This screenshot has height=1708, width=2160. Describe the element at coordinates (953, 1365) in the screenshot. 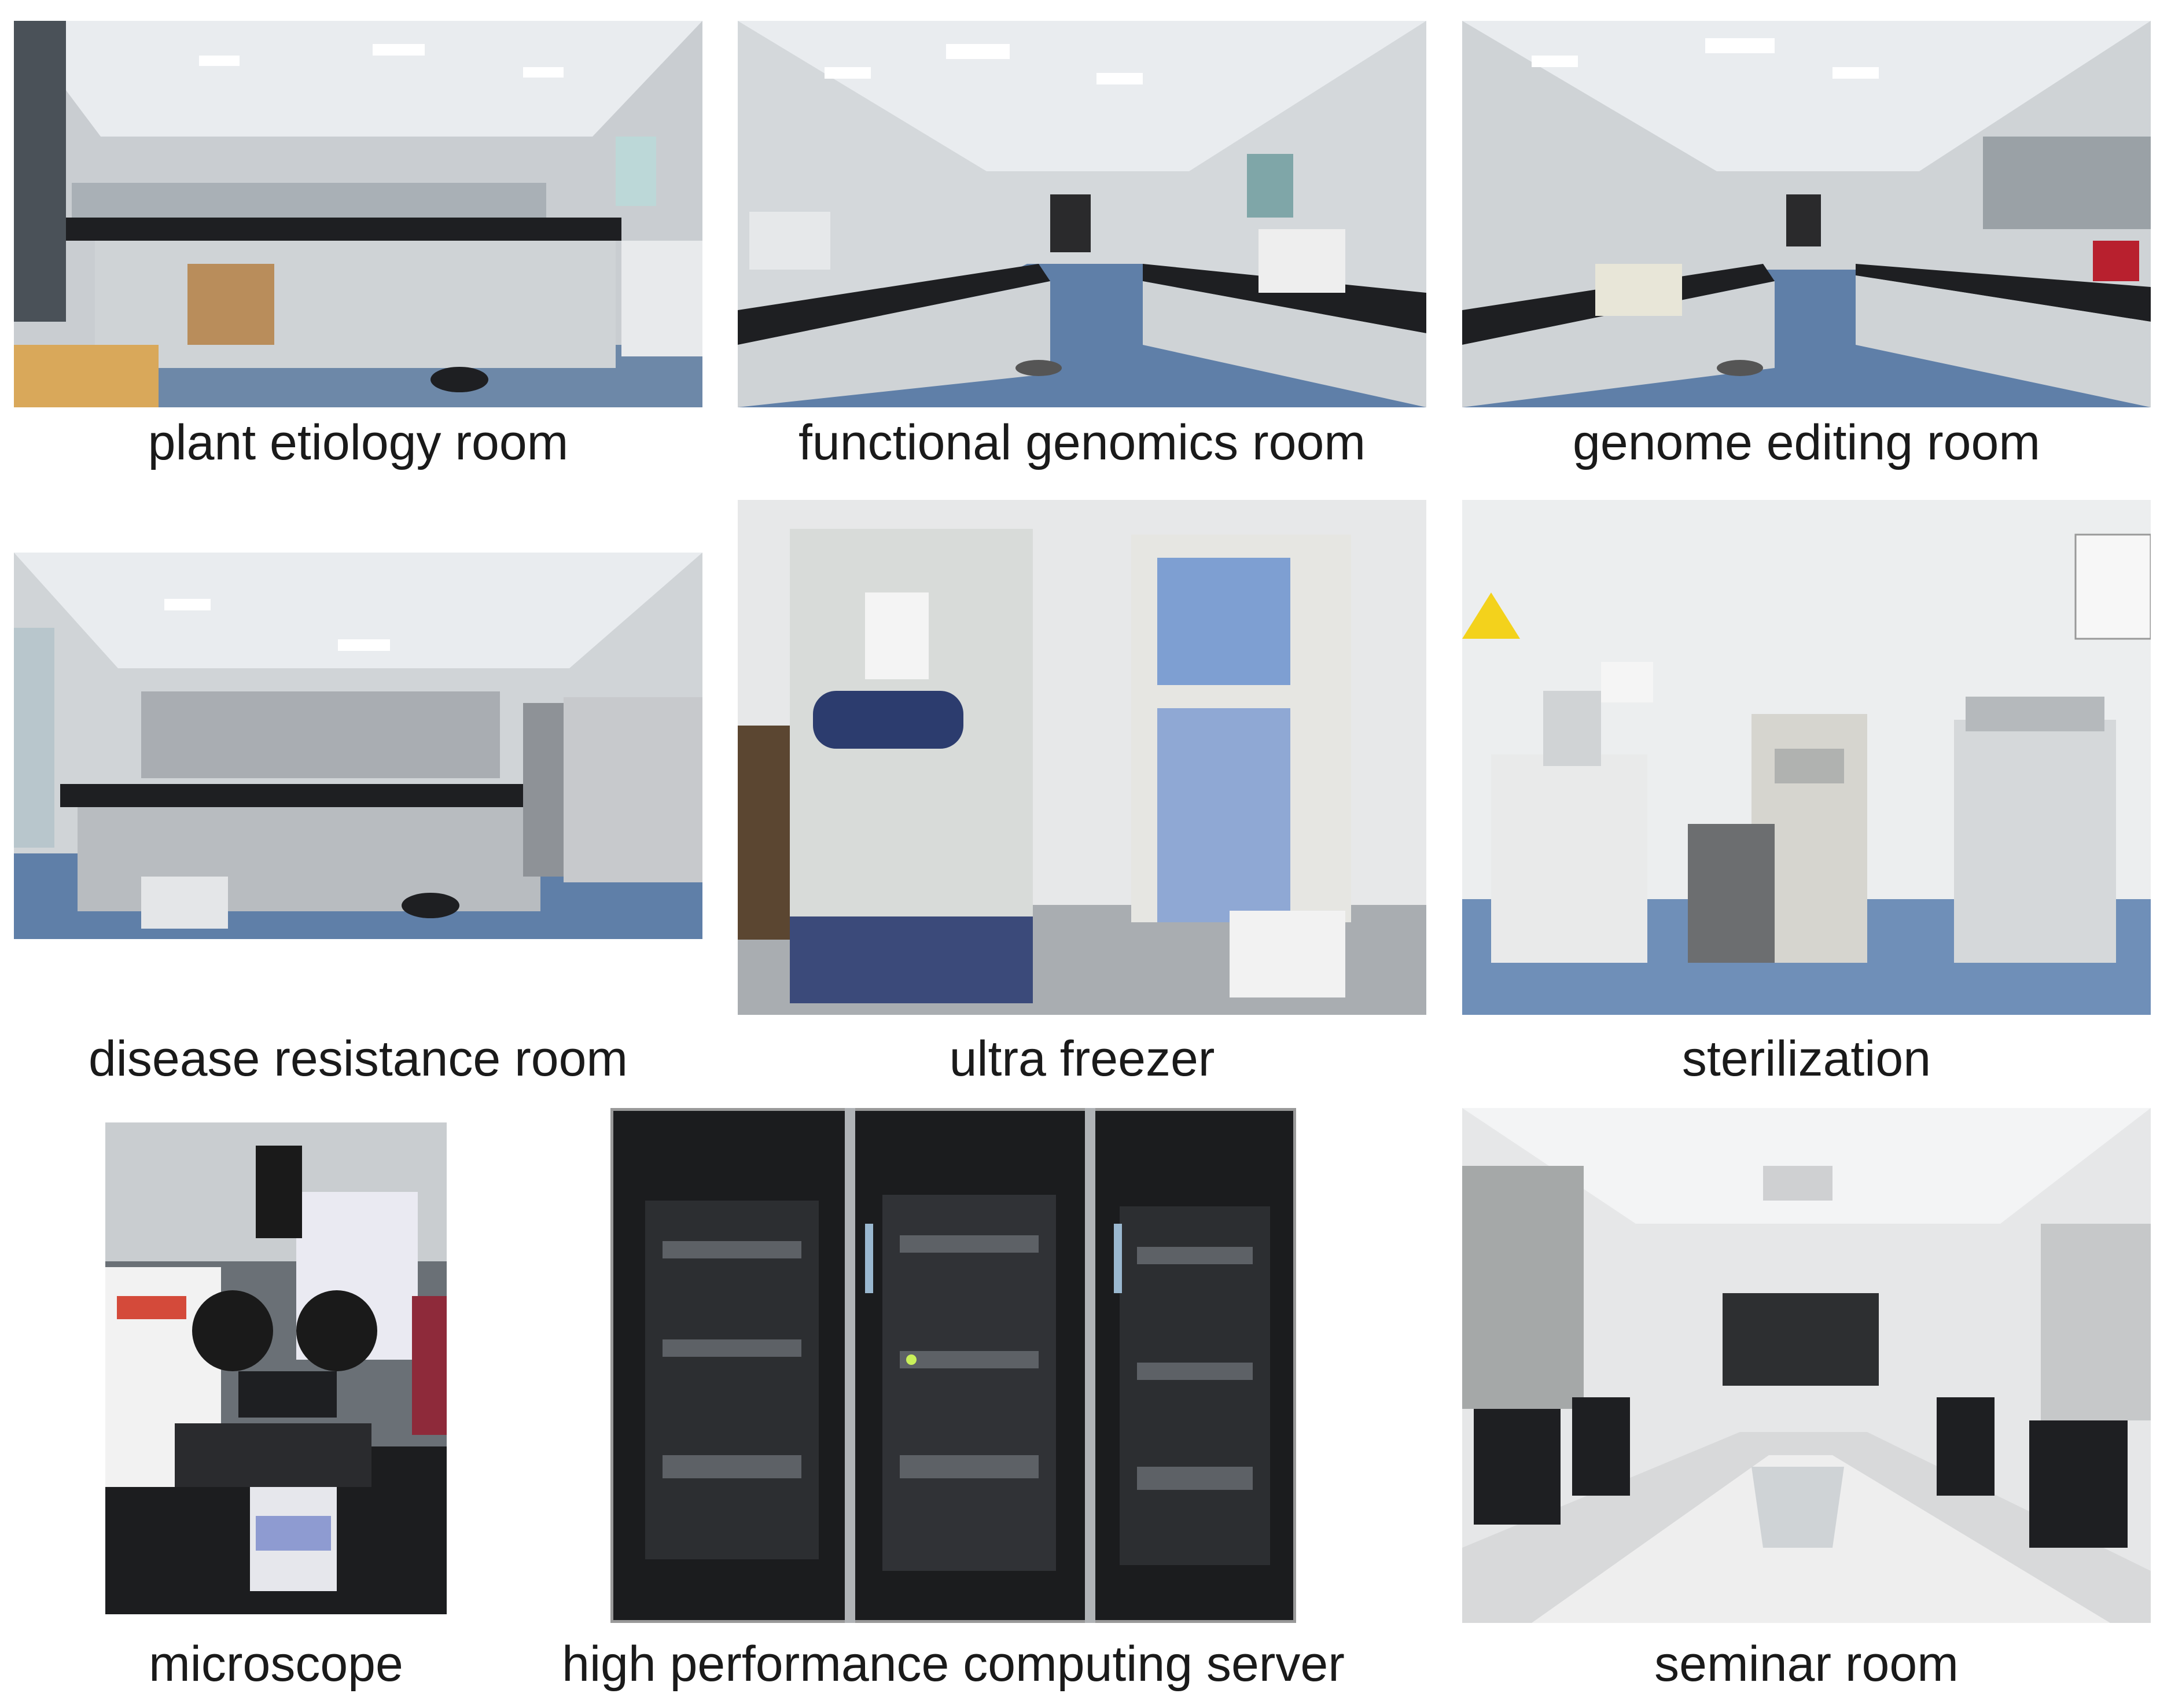

I see `photo-hpc-server` at that location.